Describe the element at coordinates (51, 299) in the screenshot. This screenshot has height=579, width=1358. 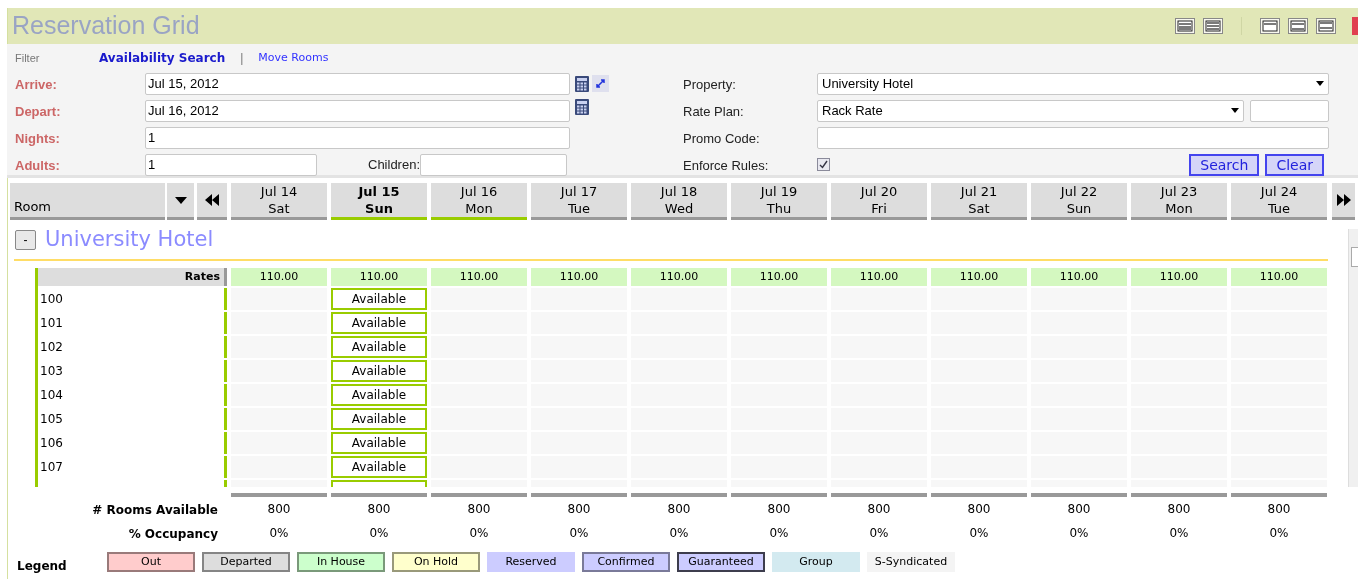
I see `room-number: 100` at that location.